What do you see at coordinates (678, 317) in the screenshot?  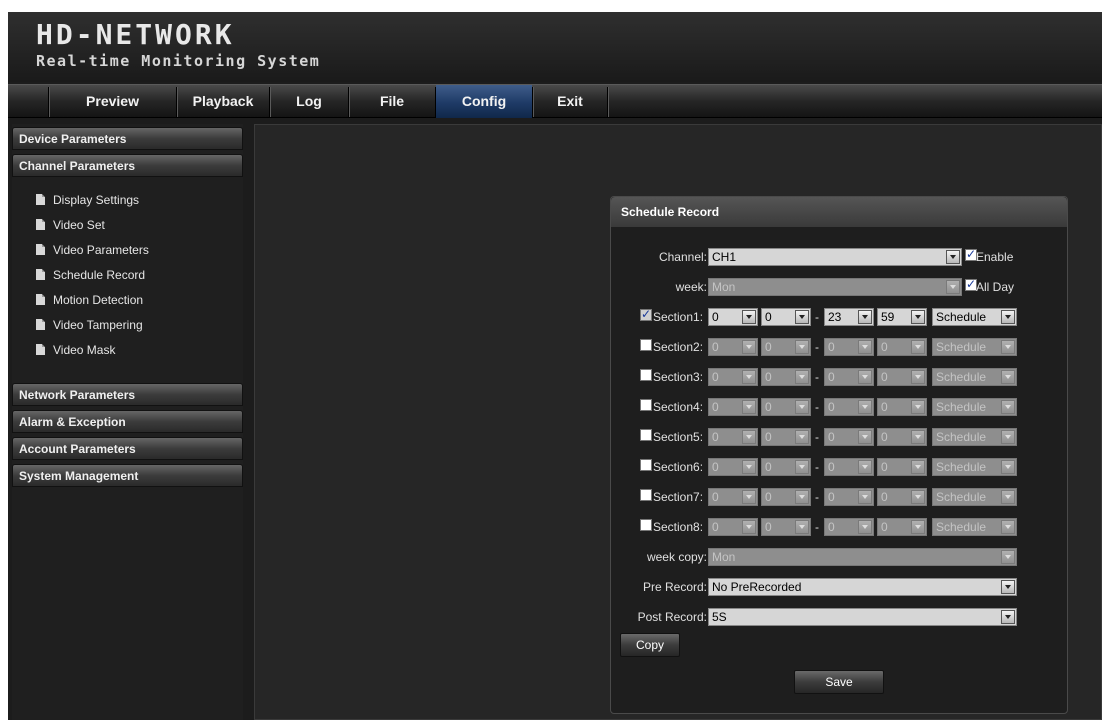 I see `section-label: Section1:` at bounding box center [678, 317].